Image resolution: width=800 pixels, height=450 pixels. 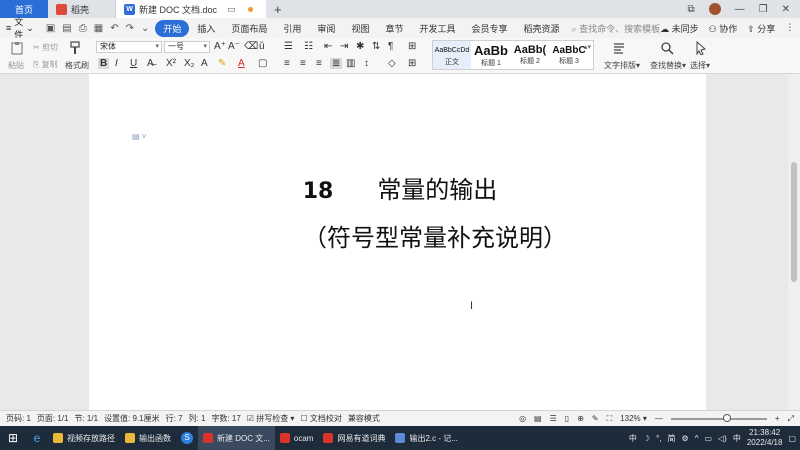 What do you see at coordinates (297, 438) in the screenshot?
I see `taskbar-app-ocam: ocam` at bounding box center [297, 438].